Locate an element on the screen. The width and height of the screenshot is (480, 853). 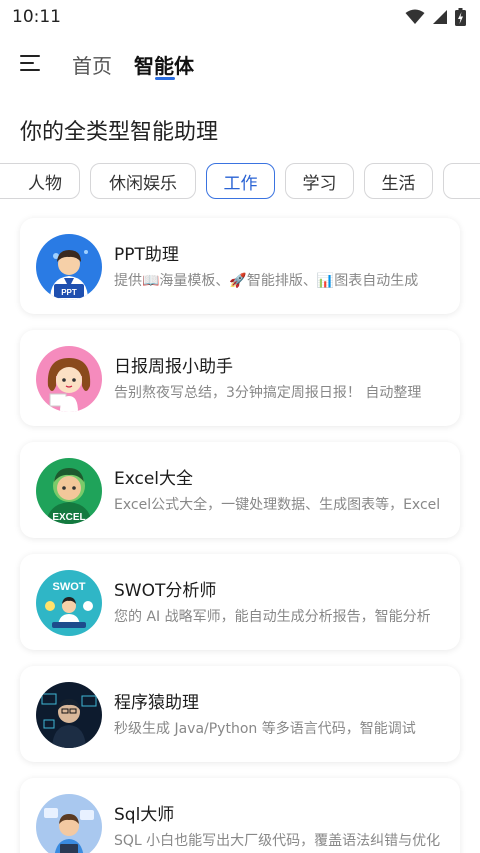
chip-work: 工作 is located at coordinates (240, 181).